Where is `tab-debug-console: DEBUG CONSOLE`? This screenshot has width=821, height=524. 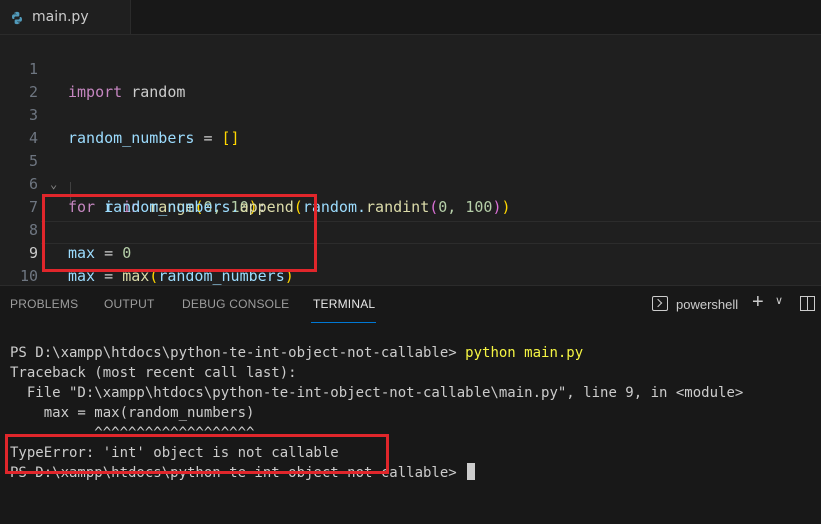 tab-debug-console: DEBUG CONSOLE is located at coordinates (235, 304).